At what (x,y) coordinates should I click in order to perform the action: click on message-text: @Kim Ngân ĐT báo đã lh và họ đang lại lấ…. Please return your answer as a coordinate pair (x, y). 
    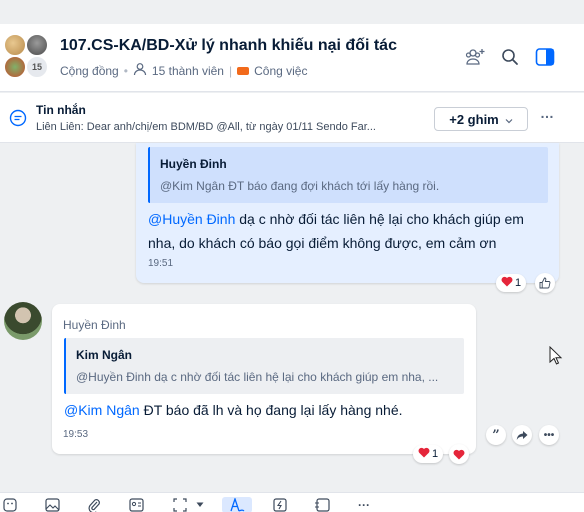
    Looking at the image, I should click on (233, 410).